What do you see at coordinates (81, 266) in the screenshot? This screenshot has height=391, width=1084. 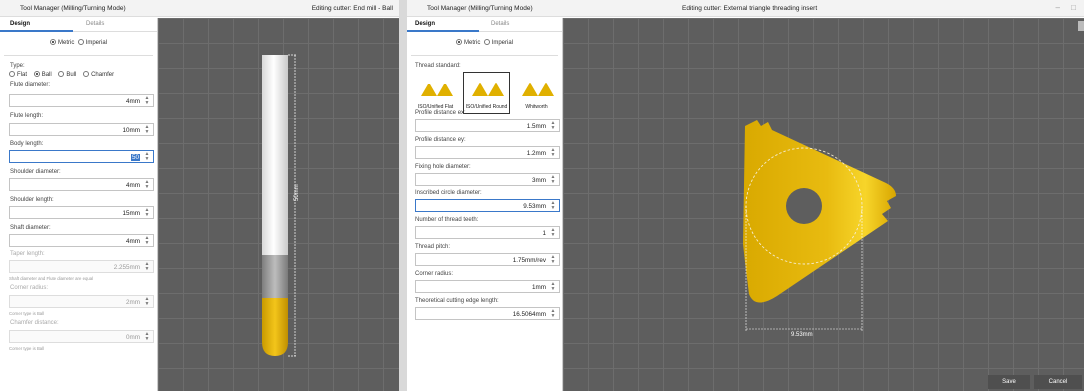 I see `taper-length-field: 2.255mm ▲ ▼` at bounding box center [81, 266].